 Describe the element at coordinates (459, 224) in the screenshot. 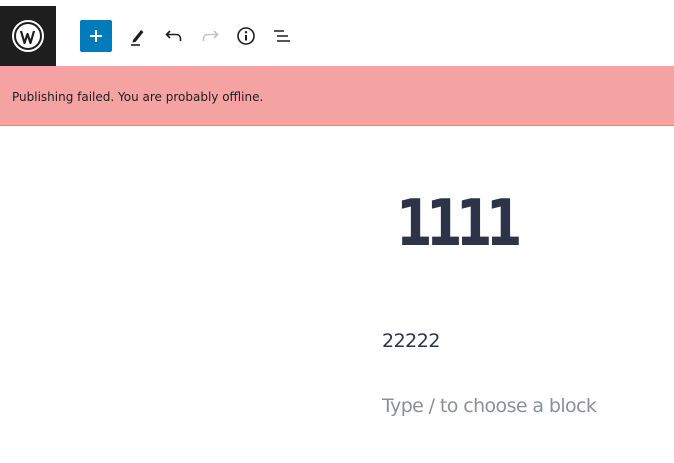

I see `heading-block: 1111` at that location.